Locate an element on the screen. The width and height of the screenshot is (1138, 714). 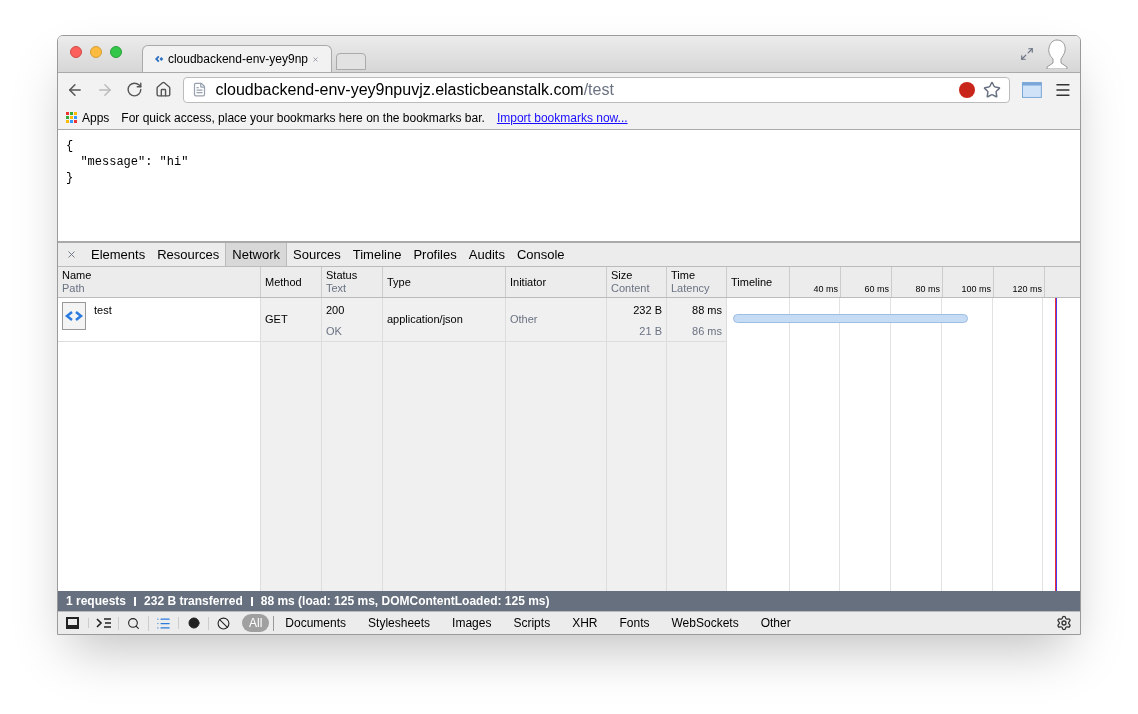
column-header: Type is located at coordinates (444, 282).